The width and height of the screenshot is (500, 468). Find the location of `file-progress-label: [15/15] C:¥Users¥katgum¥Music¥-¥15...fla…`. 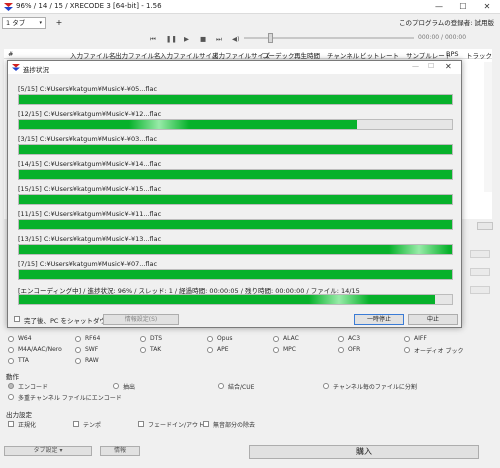

file-progress-label: [15/15] C:¥Users¥katgum¥Music¥-¥15...fla… is located at coordinates (90, 189).